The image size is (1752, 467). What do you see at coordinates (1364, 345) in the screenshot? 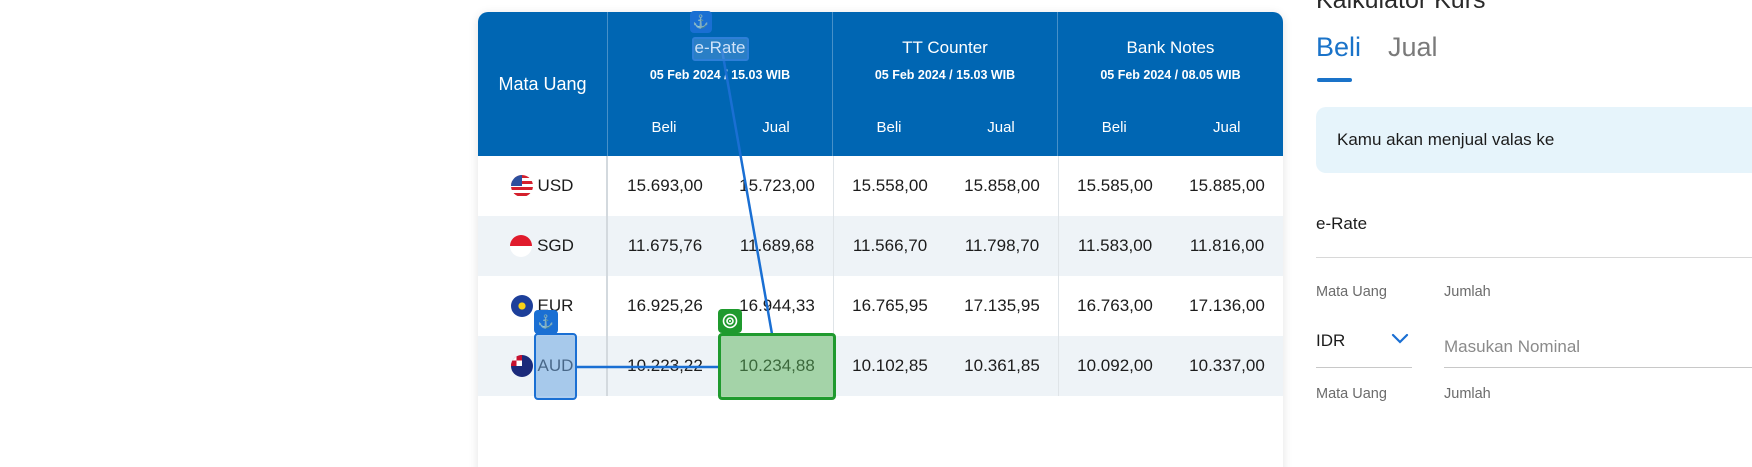
I see `from-currency-select: IDR` at bounding box center [1364, 345].